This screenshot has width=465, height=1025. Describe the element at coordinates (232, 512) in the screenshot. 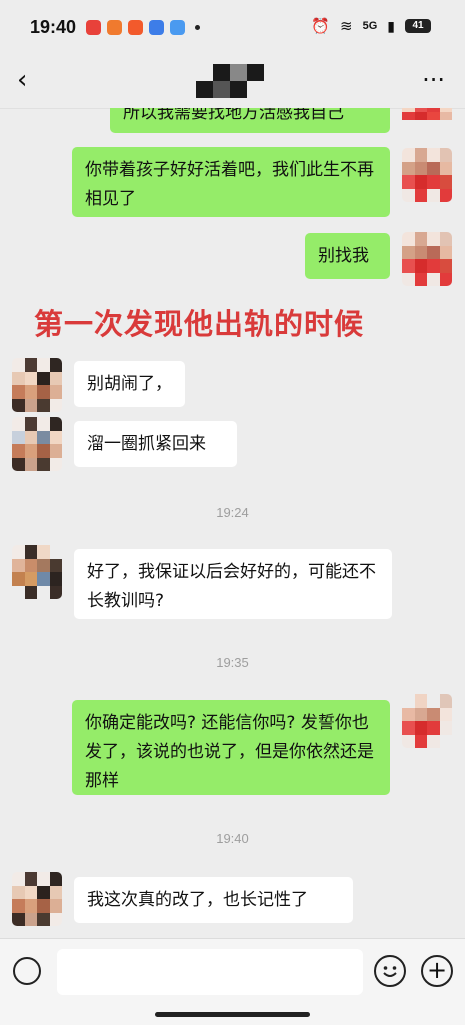

I see `timestamp: 19:24` at that location.